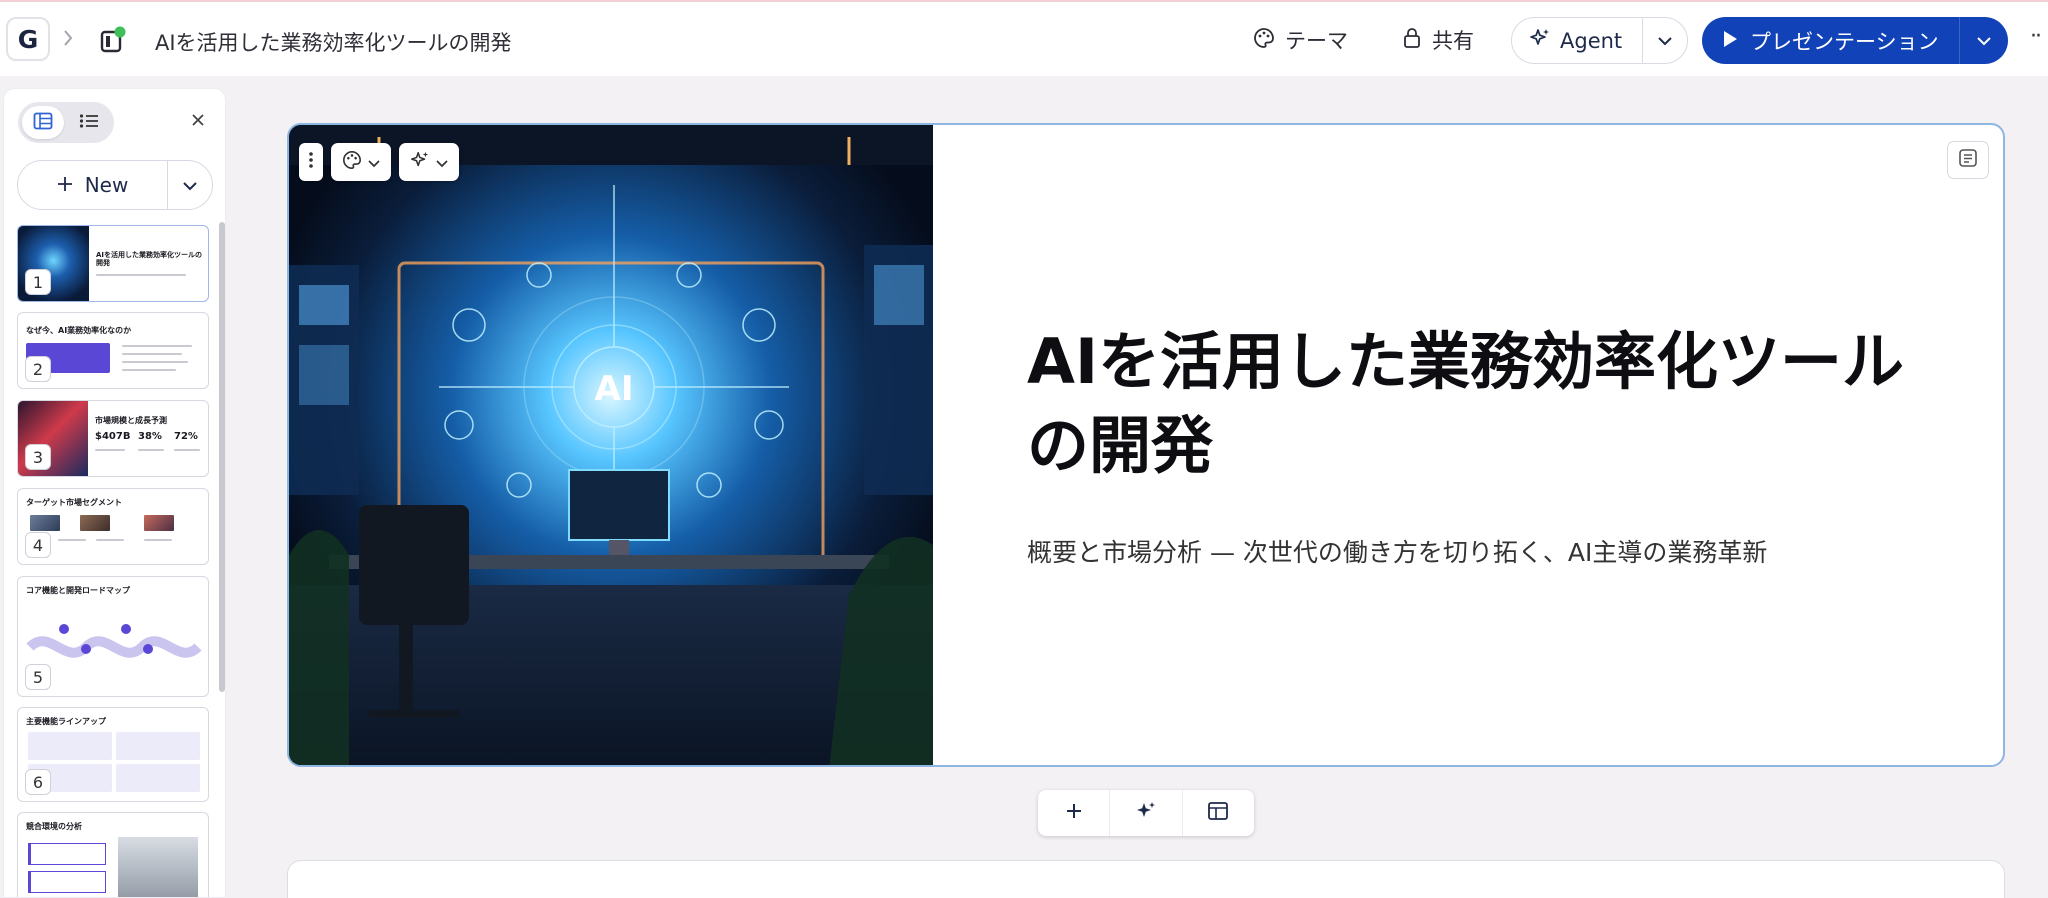 This screenshot has width=2048, height=898. I want to click on close-icon, so click(198, 121).